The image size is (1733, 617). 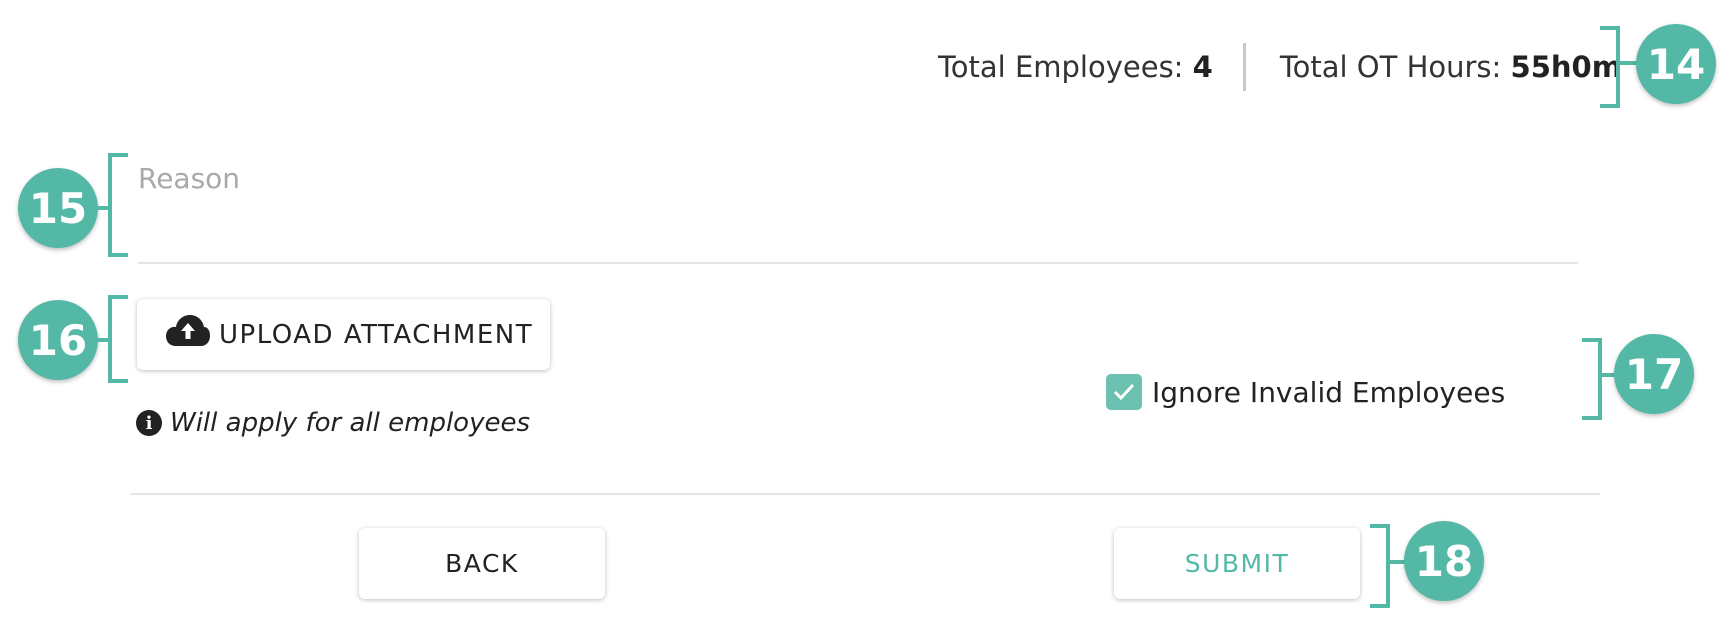 I want to click on attachment-hint: i Will apply for all employees, so click(x=333, y=423).